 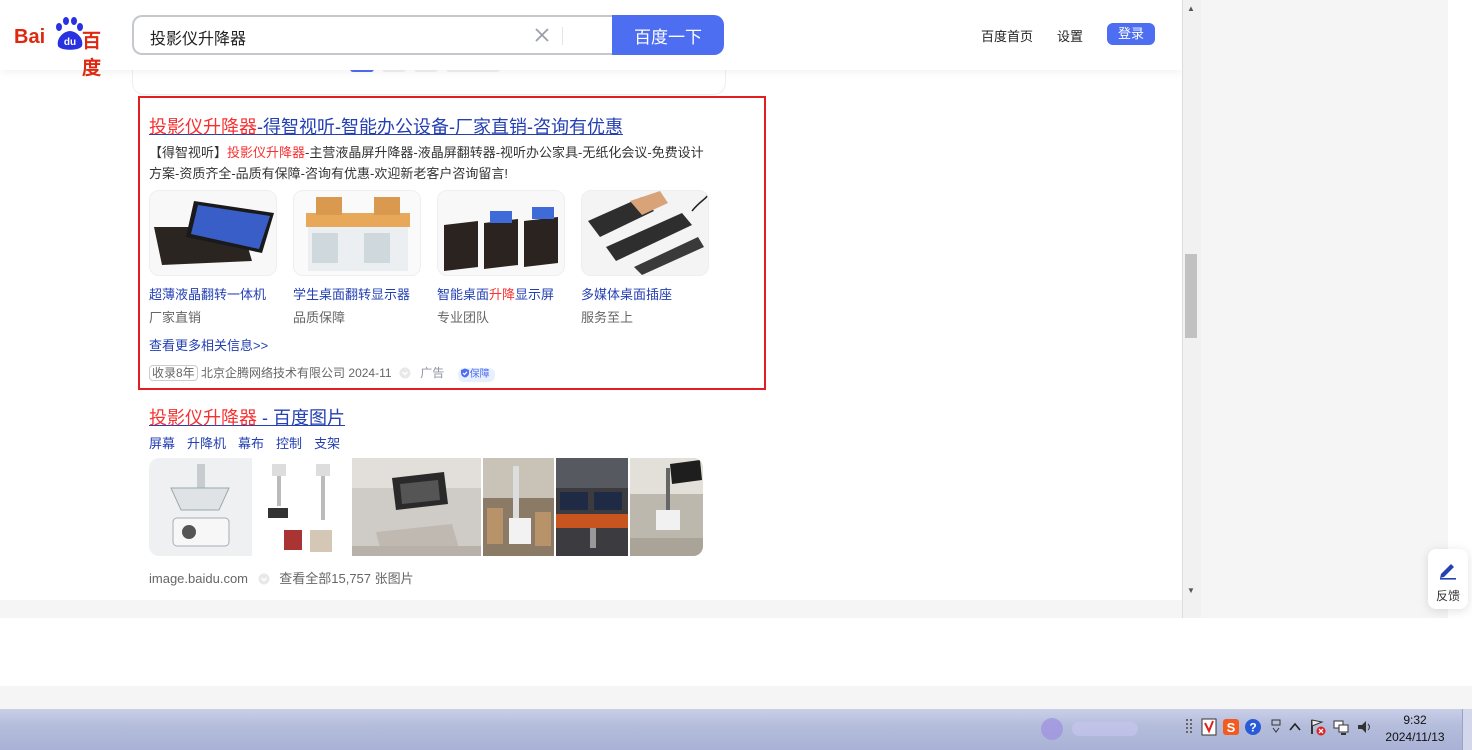 What do you see at coordinates (645, 293) in the screenshot?
I see `product-name: 多媒体桌面插座` at bounding box center [645, 293].